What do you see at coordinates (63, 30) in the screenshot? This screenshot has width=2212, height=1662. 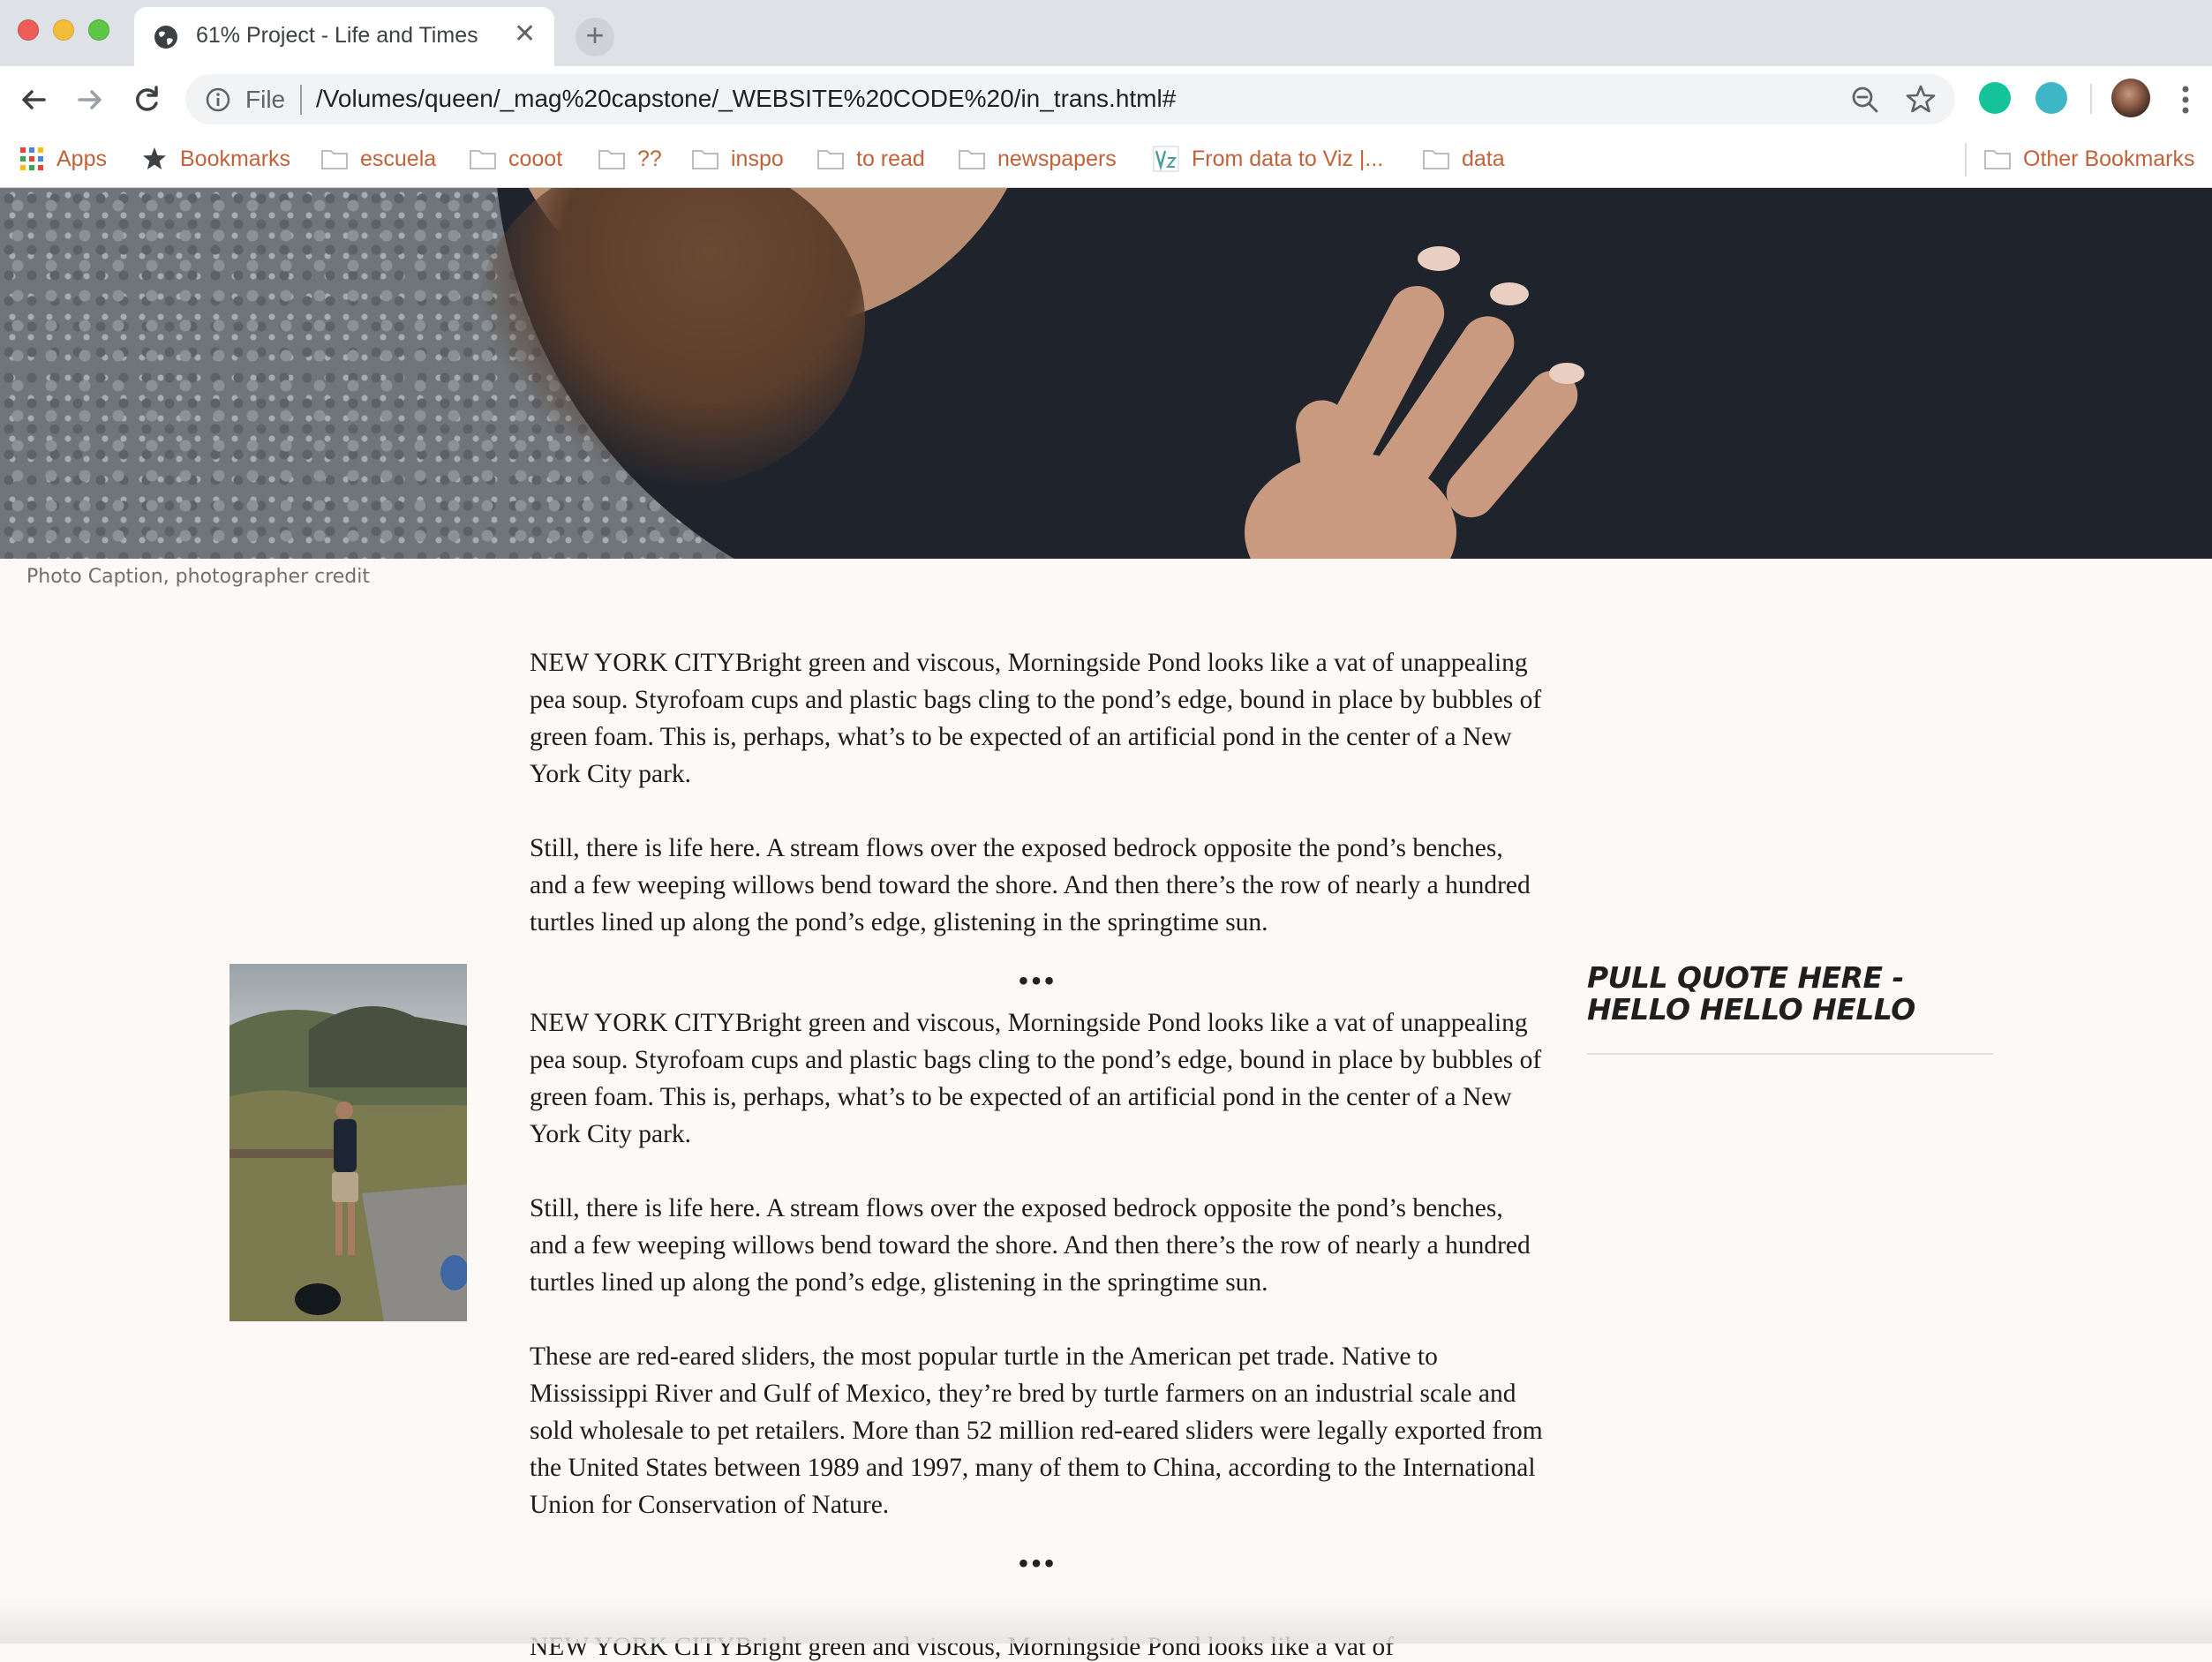 I see `window-minimize-button` at bounding box center [63, 30].